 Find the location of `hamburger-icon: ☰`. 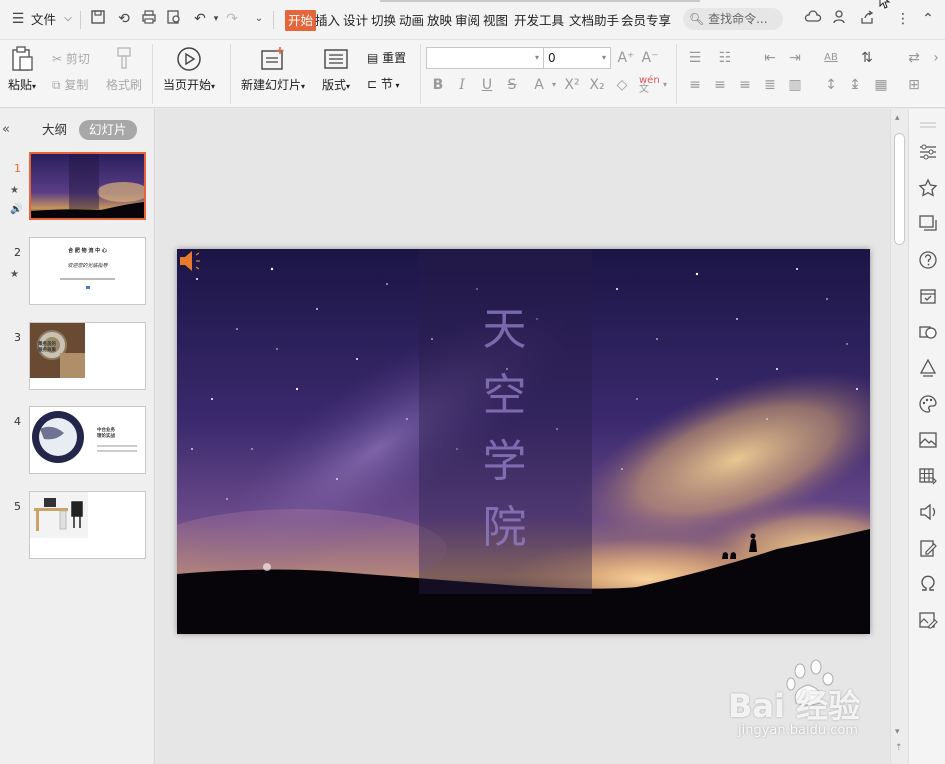

hamburger-icon: ☰ is located at coordinates (18, 19).